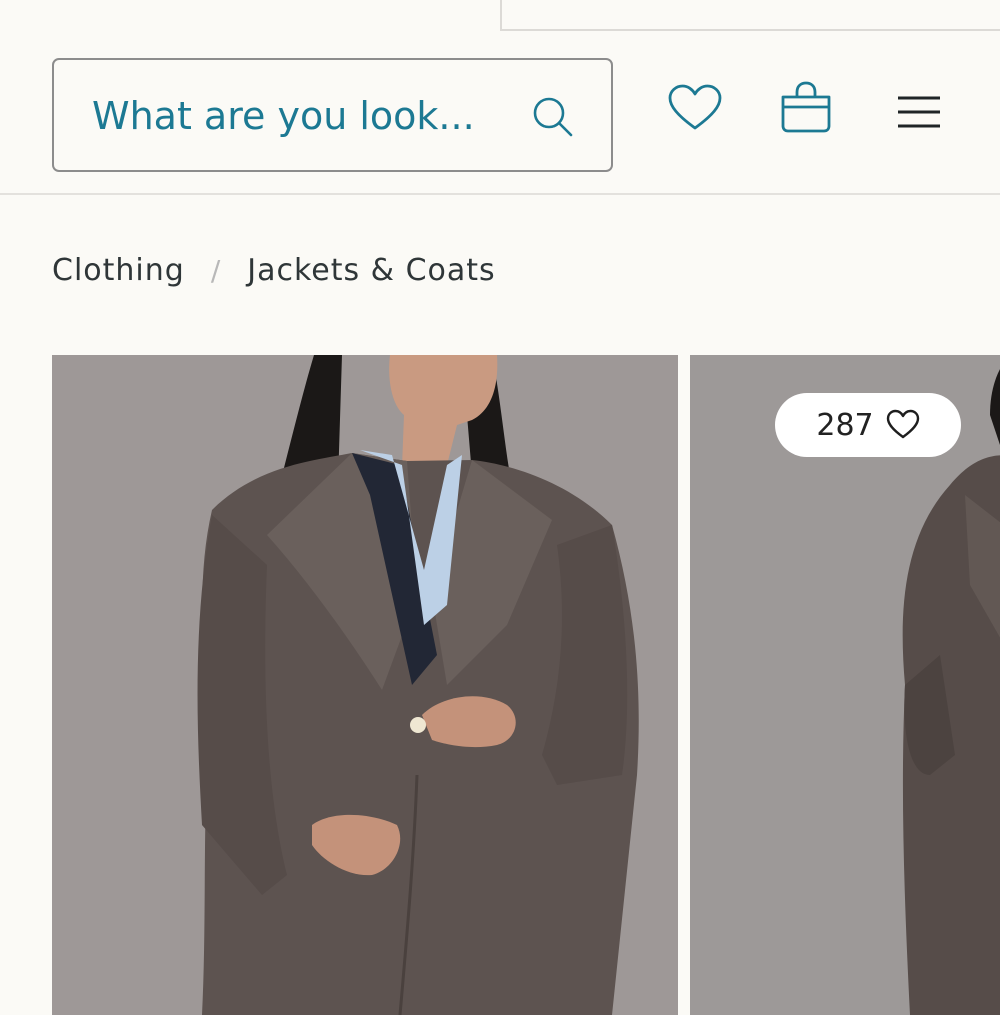 This screenshot has height=1015, width=1000. I want to click on shopping-bag-icon, so click(806, 108).